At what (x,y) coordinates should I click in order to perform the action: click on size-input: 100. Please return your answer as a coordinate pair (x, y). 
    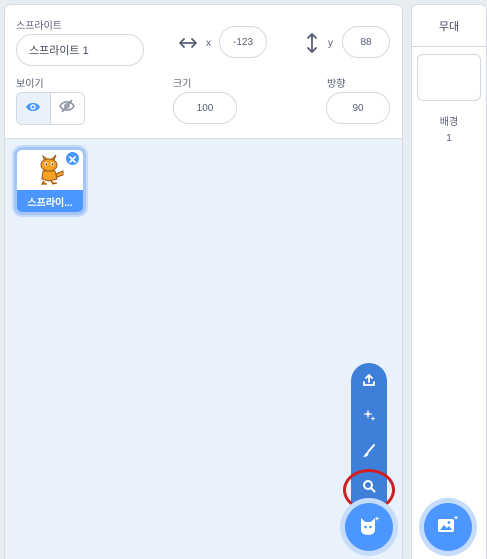
    Looking at the image, I should click on (205, 108).